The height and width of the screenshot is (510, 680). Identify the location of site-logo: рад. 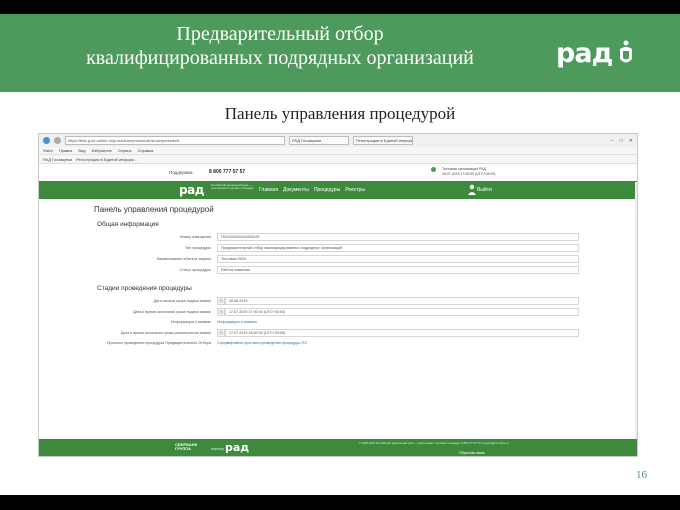
(191, 190).